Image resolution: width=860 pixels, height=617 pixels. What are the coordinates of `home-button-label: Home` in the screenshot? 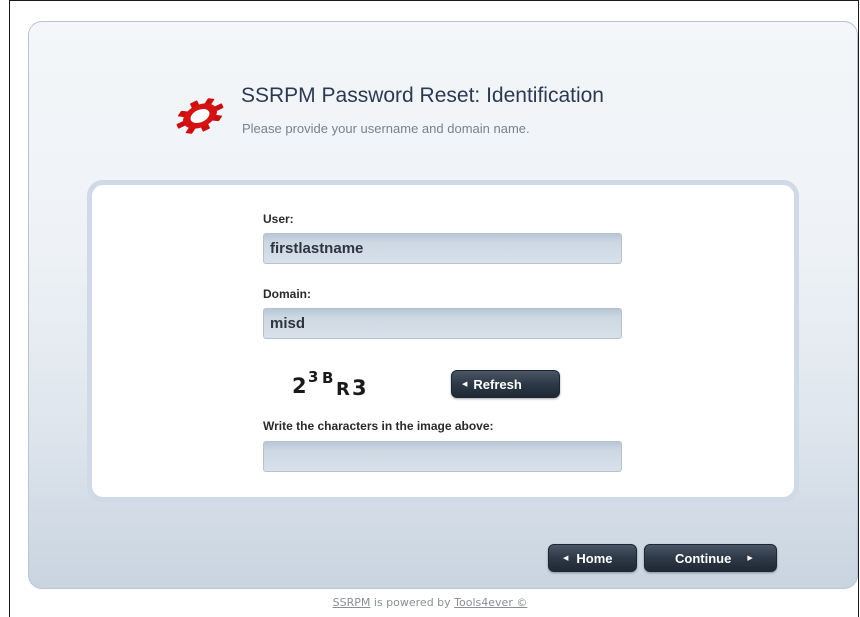 It's located at (594, 558).